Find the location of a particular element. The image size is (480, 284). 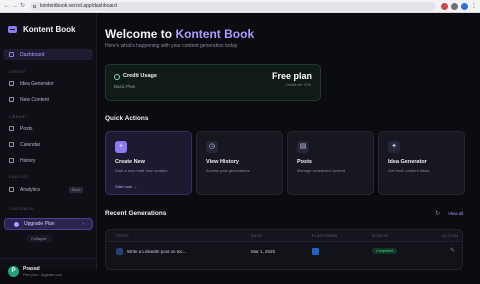

brand: Kontent Book is located at coordinates (41, 29).